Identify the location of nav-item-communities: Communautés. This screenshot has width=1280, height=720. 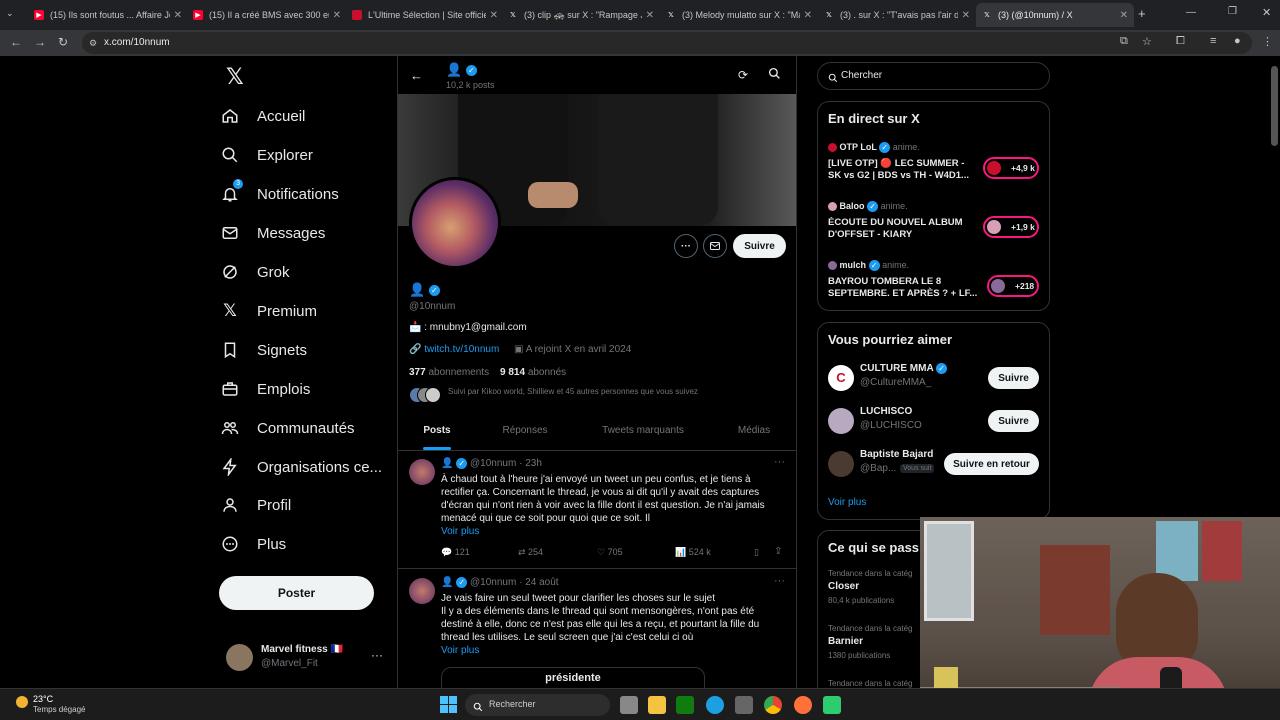
(287, 428).